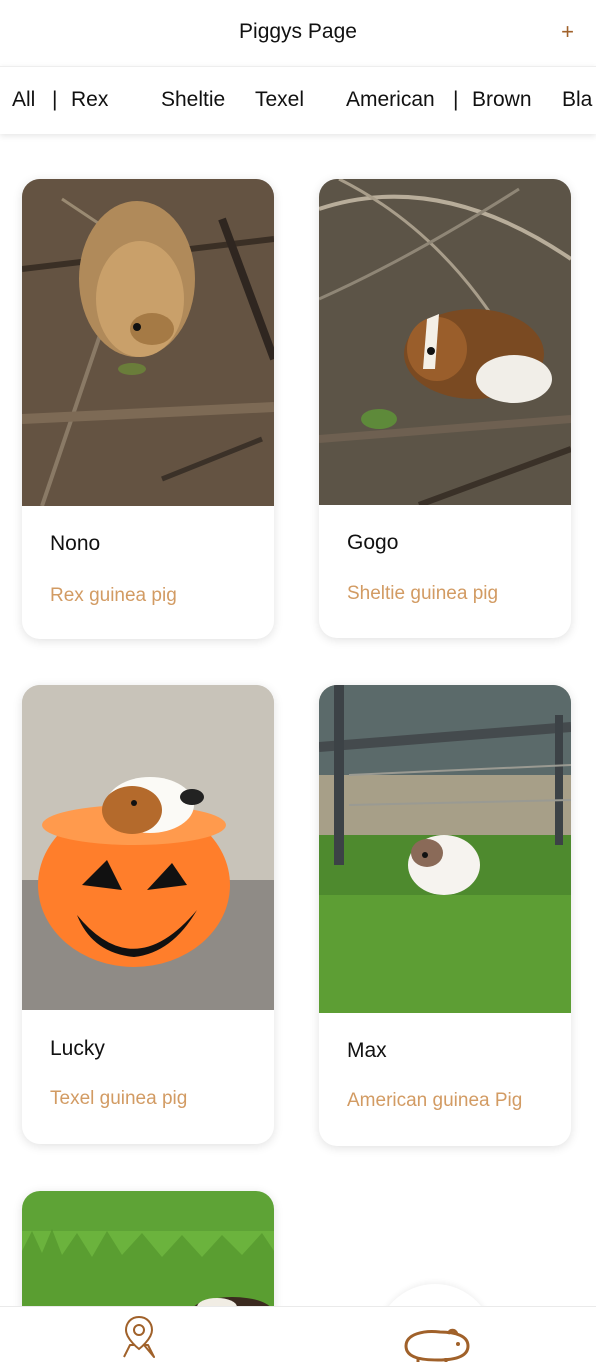 The height and width of the screenshot is (1372, 596). What do you see at coordinates (298, 1339) in the screenshot?
I see `bottom-navigation` at bounding box center [298, 1339].